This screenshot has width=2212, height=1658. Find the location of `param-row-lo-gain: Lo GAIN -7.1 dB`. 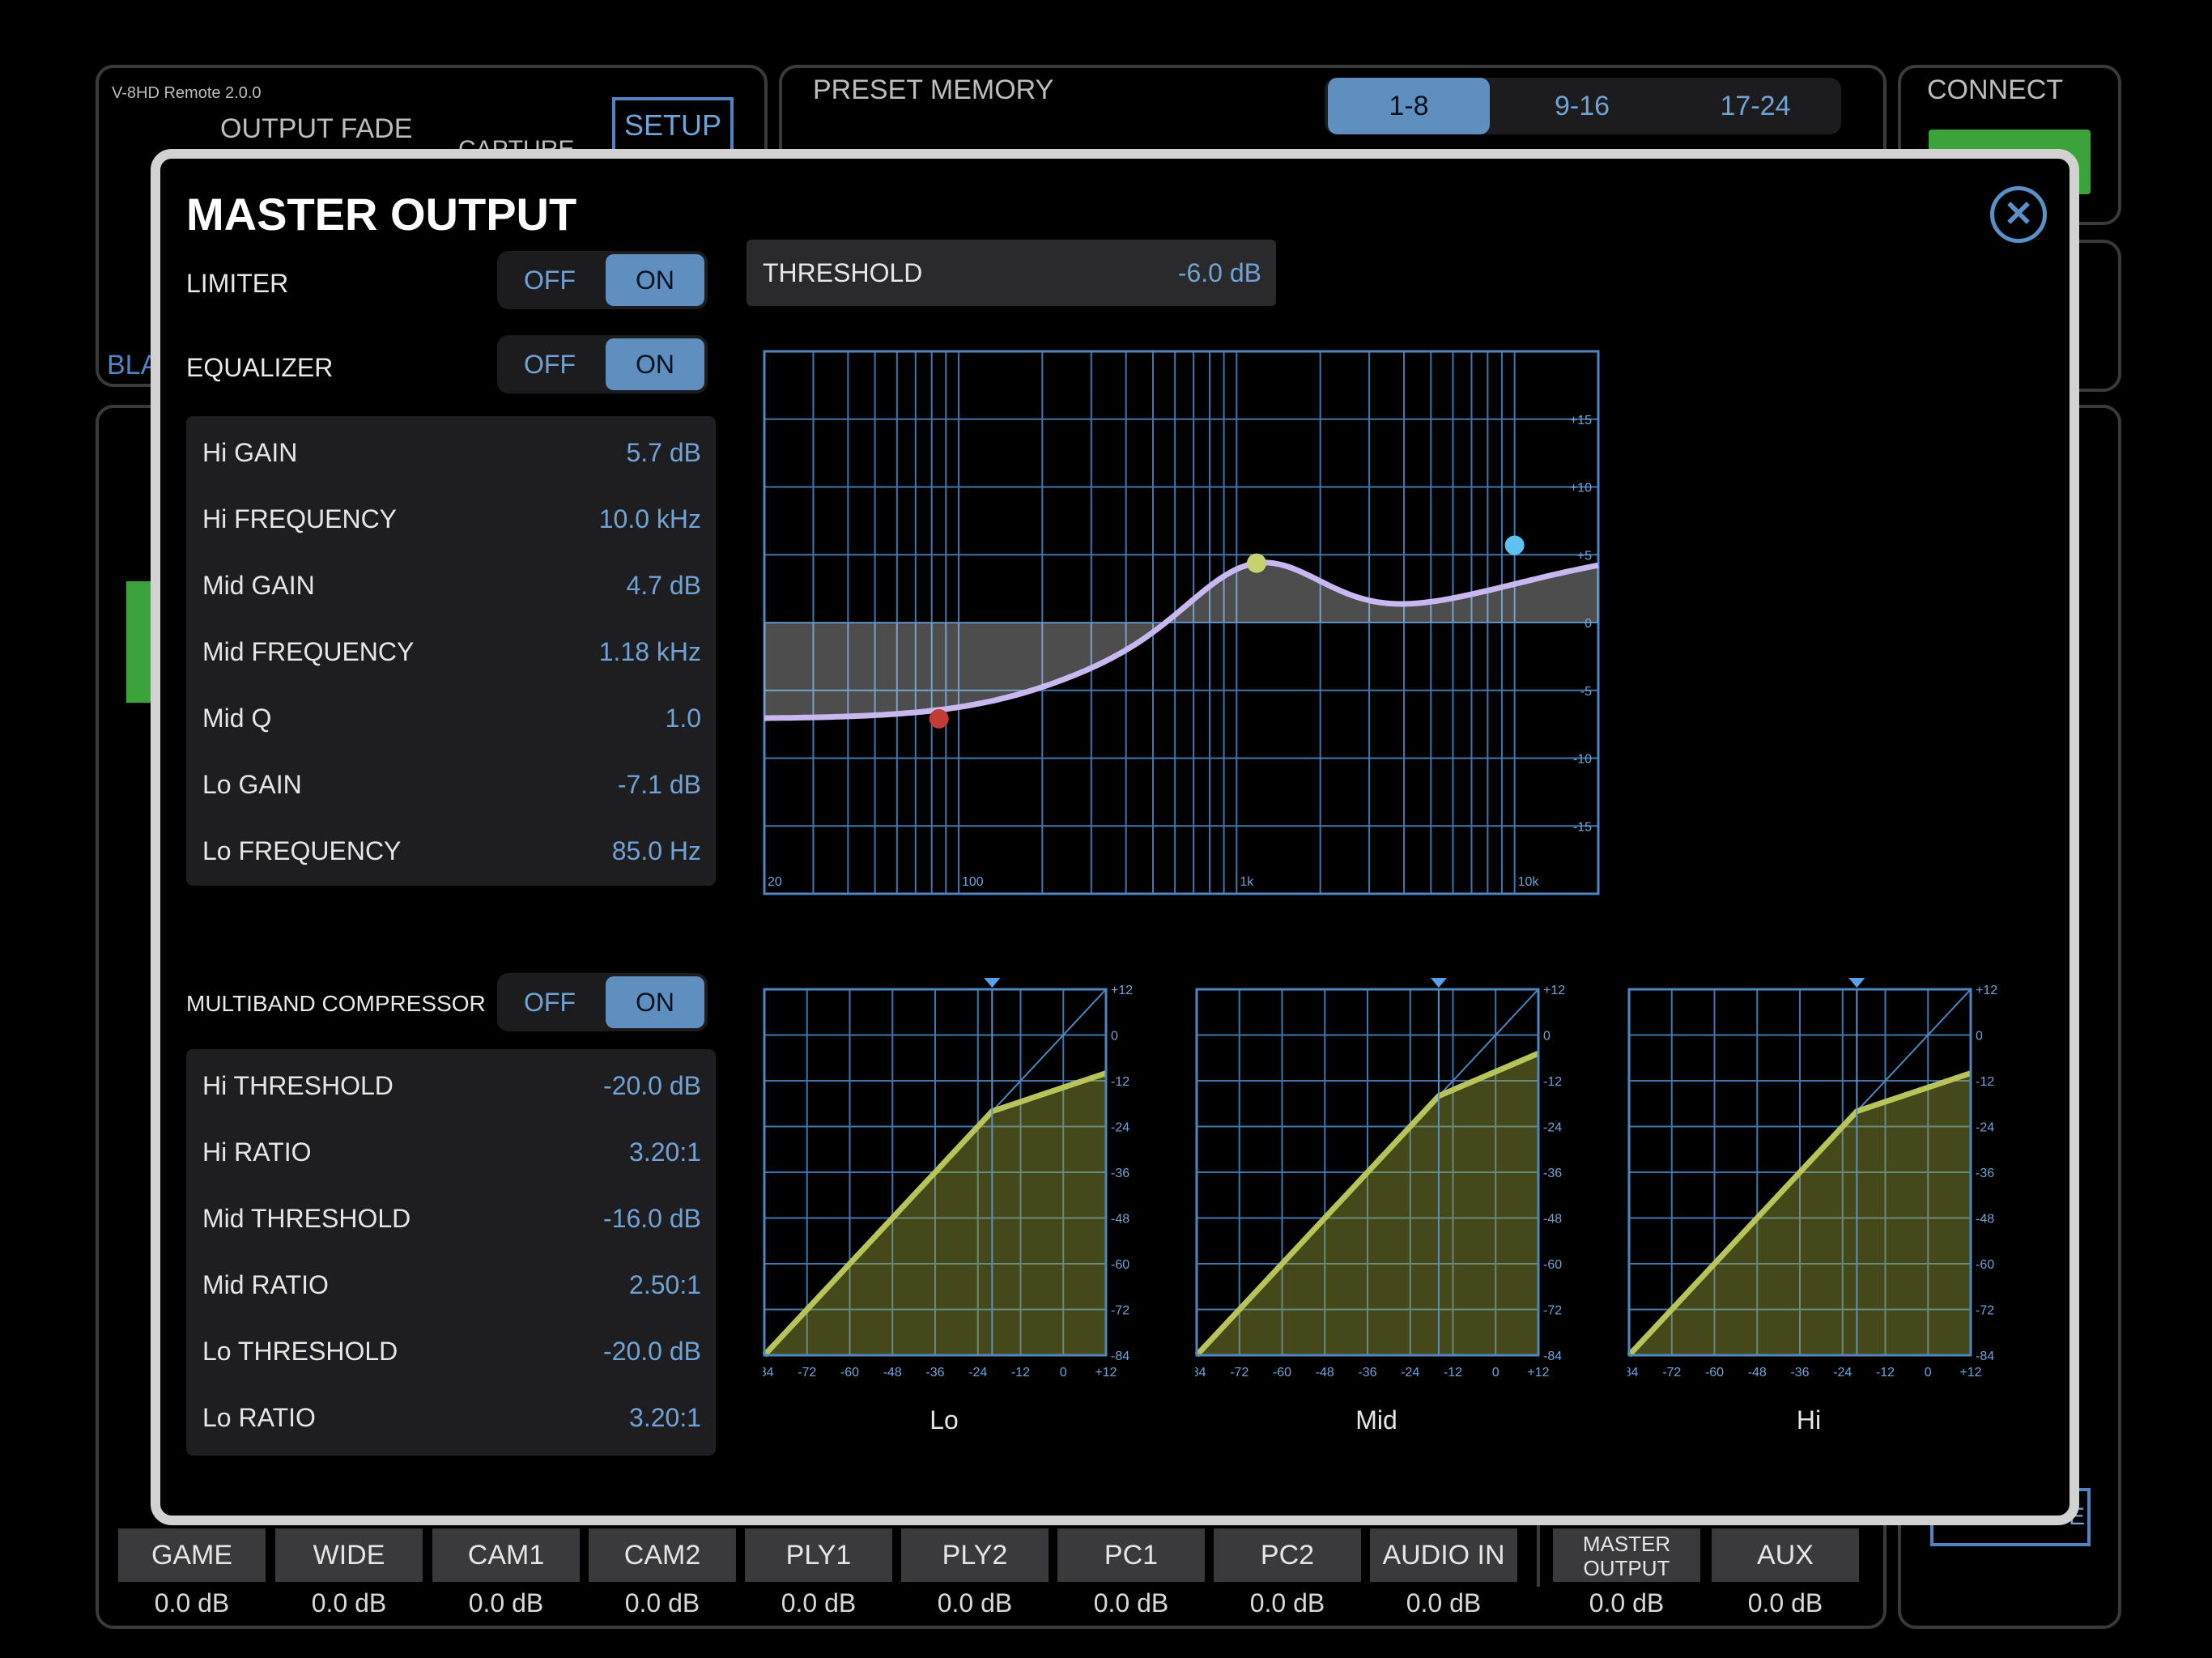

param-row-lo-gain: Lo GAIN -7.1 dB is located at coordinates (451, 784).